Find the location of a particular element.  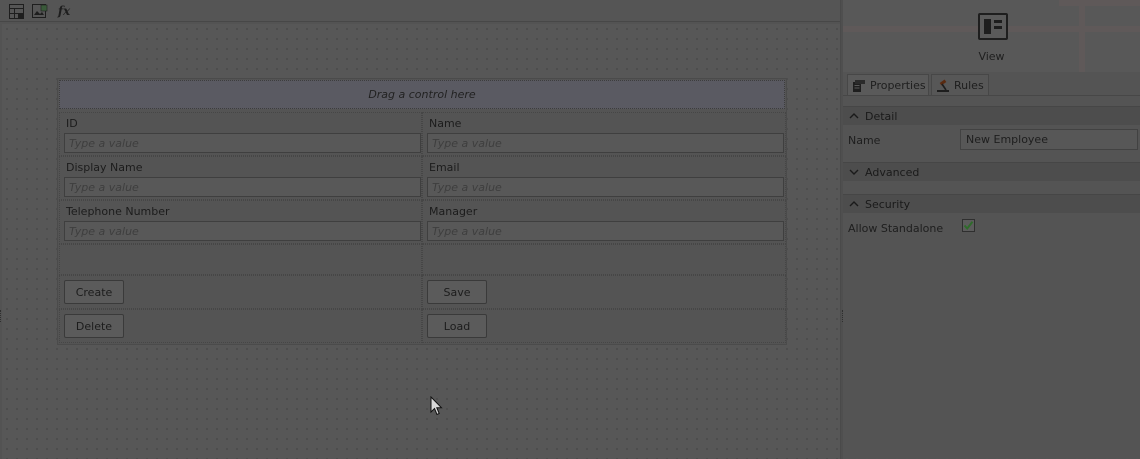

view-icon is located at coordinates (993, 26).